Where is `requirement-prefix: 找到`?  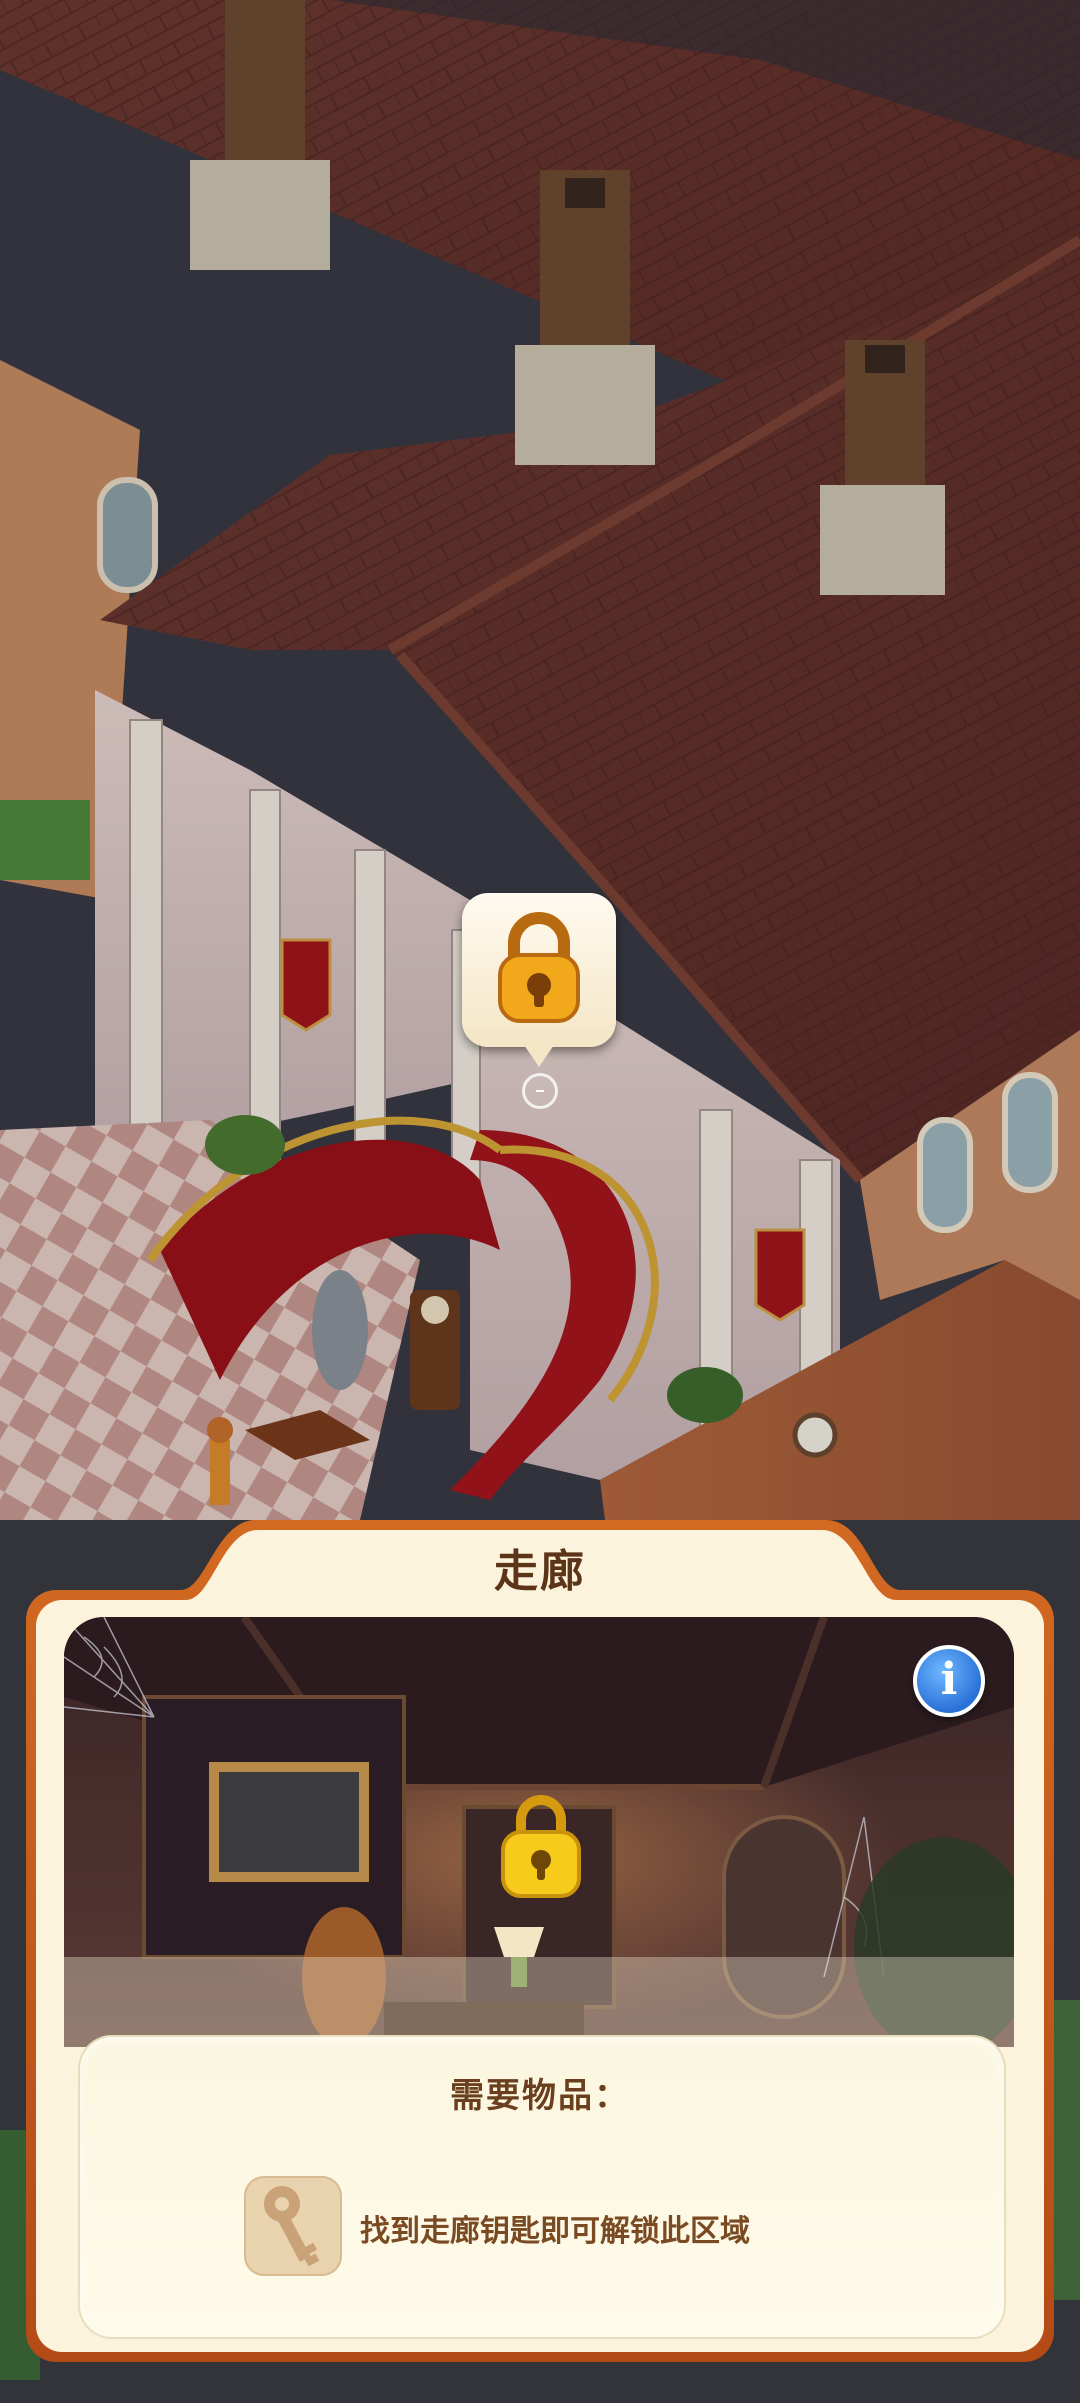 requirement-prefix: 找到 is located at coordinates (390, 2231).